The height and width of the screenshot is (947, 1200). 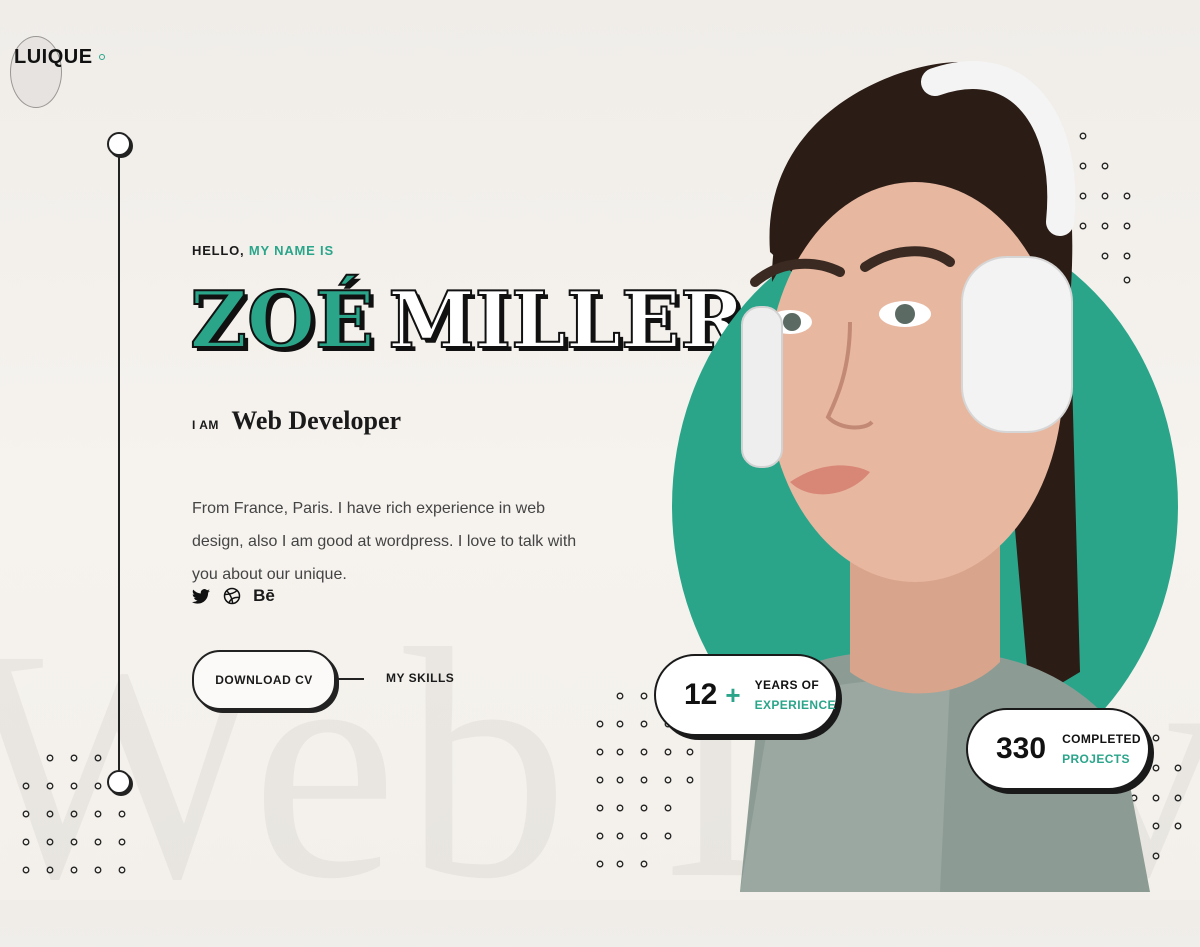 What do you see at coordinates (119, 782) in the screenshot?
I see `timeline-node-bottom` at bounding box center [119, 782].